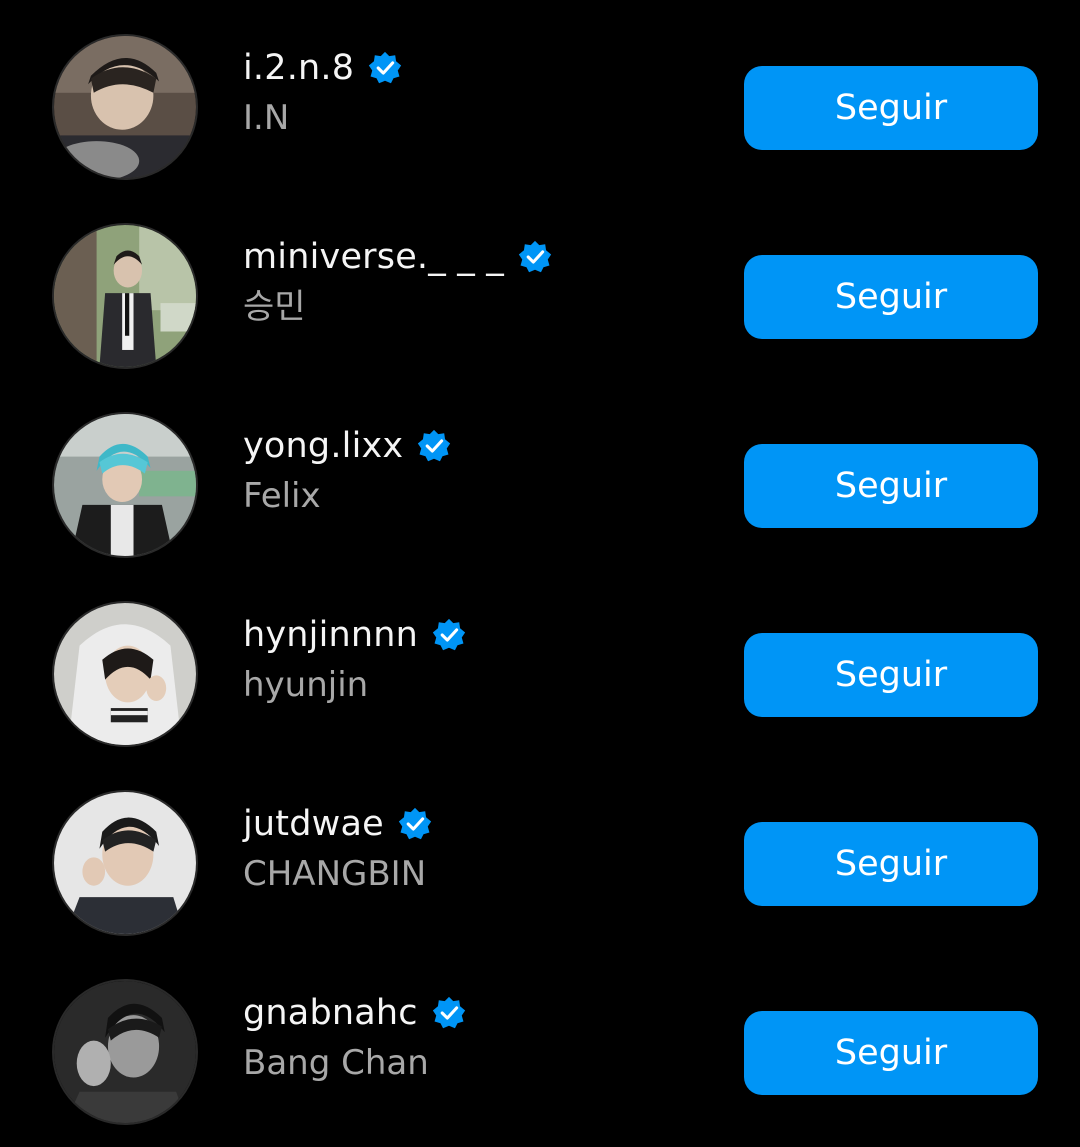  What do you see at coordinates (274, 307) in the screenshot?
I see `full-name: 승민` at bounding box center [274, 307].